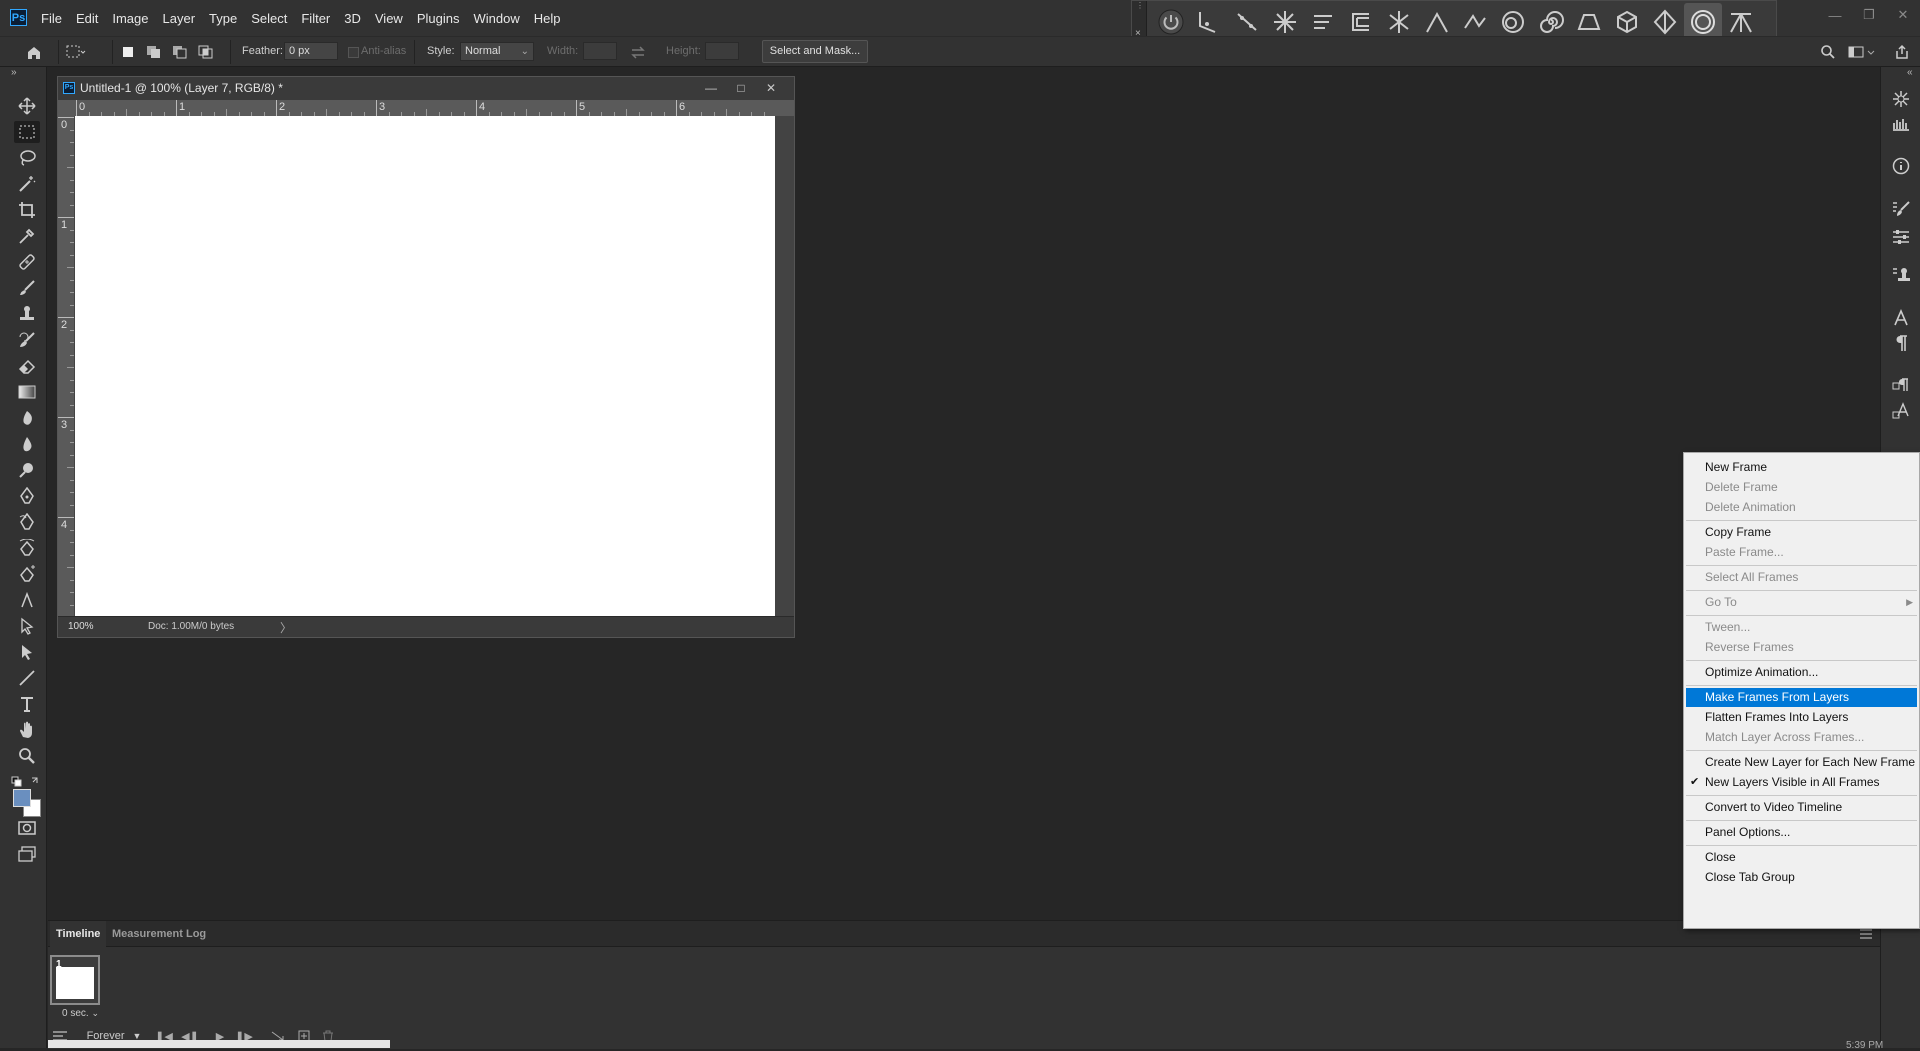  I want to click on share-icon, so click(1902, 52).